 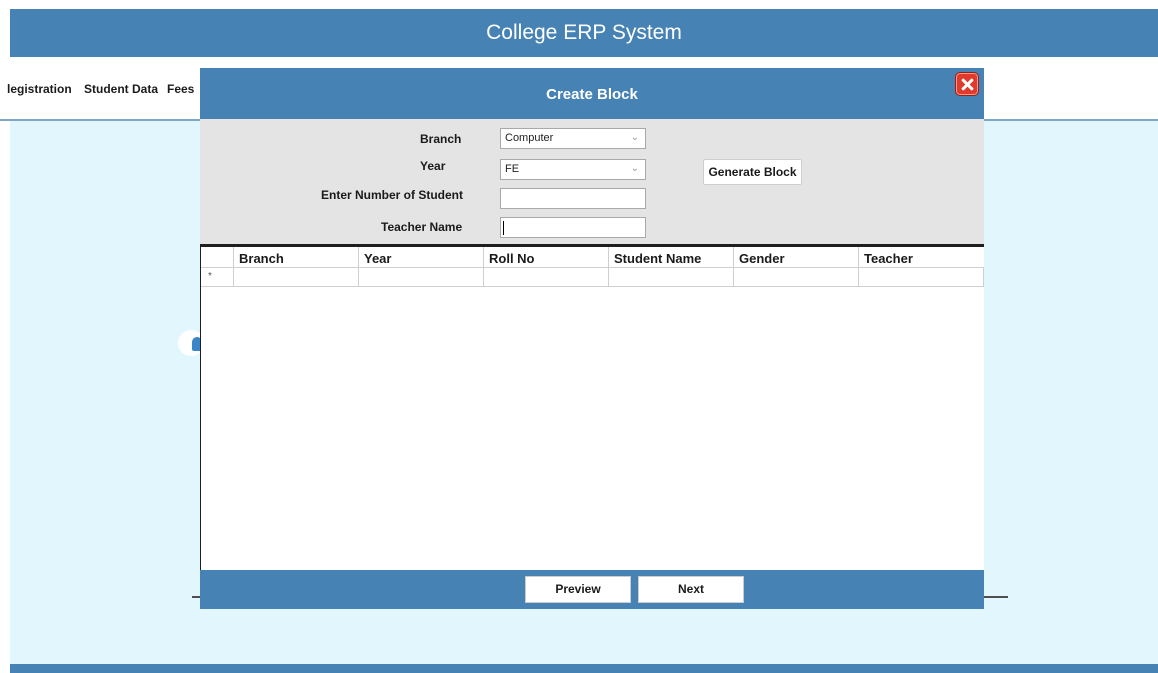 I want to click on cell-student-name, so click(x=670, y=277).